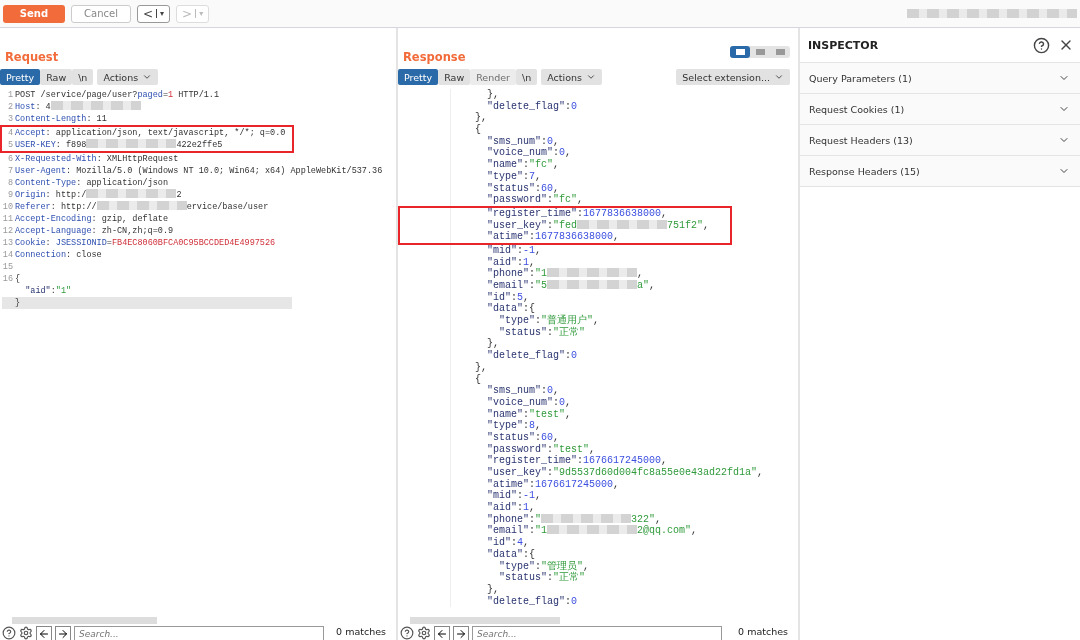 This screenshot has width=1080, height=640. Describe the element at coordinates (501, 250) in the screenshot. I see `code-text: "mid"` at that location.